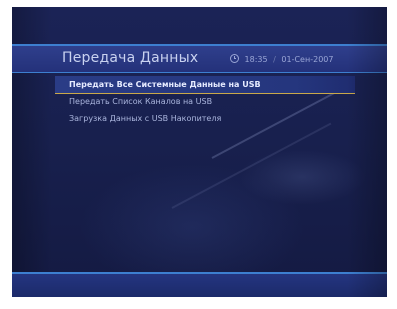 This screenshot has width=397, height=309. Describe the element at coordinates (199, 72) in the screenshot. I see `header-bottom-line` at that location.